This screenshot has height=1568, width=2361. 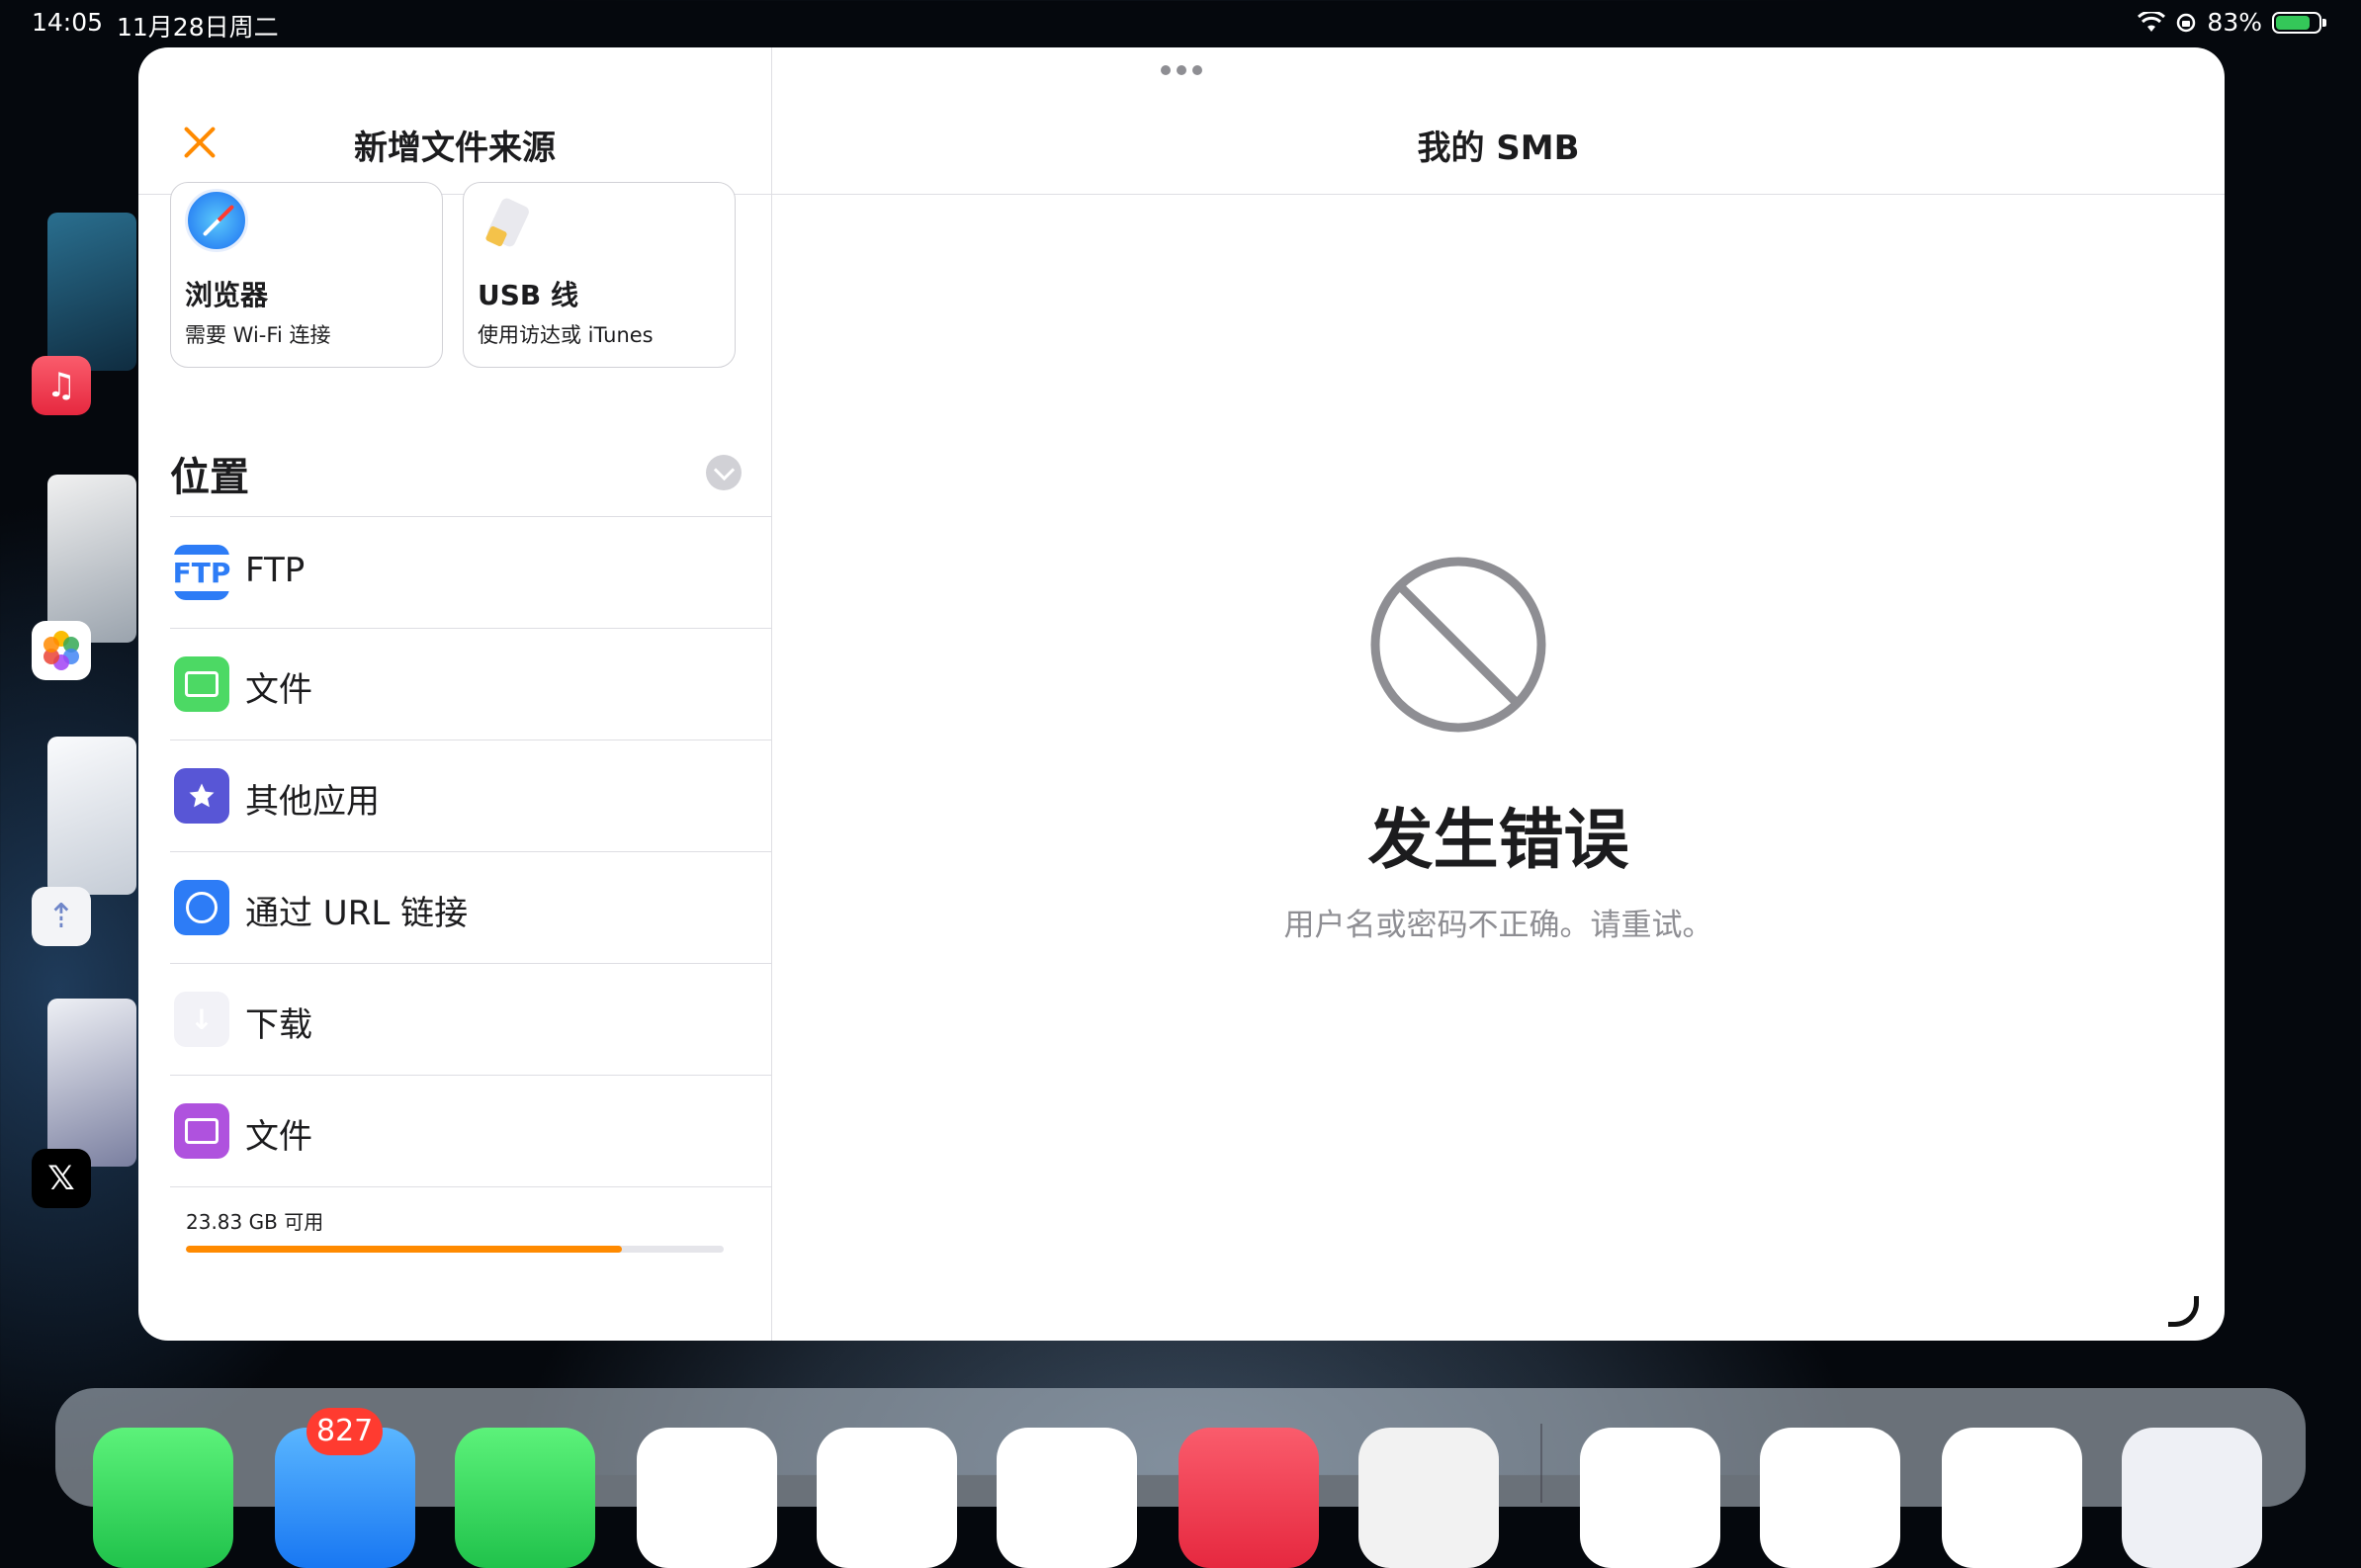 I want to click on dock-divider, so click(x=1541, y=1463).